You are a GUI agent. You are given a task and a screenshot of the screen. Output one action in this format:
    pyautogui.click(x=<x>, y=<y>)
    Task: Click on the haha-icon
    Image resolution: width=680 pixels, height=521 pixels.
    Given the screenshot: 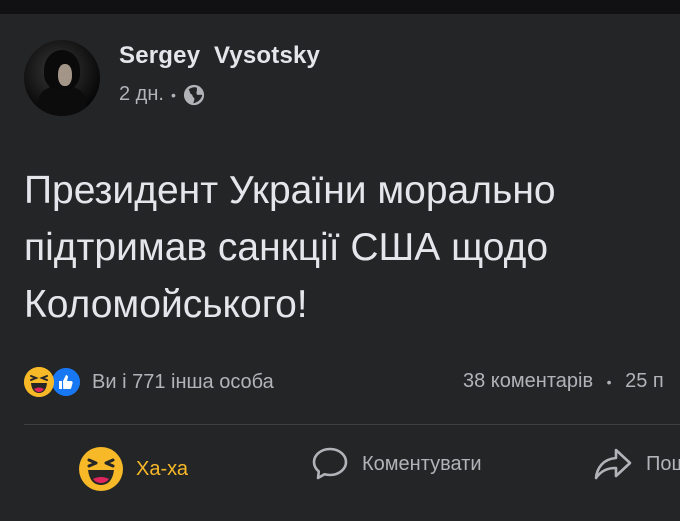 What is the action you would take?
    pyautogui.click(x=101, y=469)
    